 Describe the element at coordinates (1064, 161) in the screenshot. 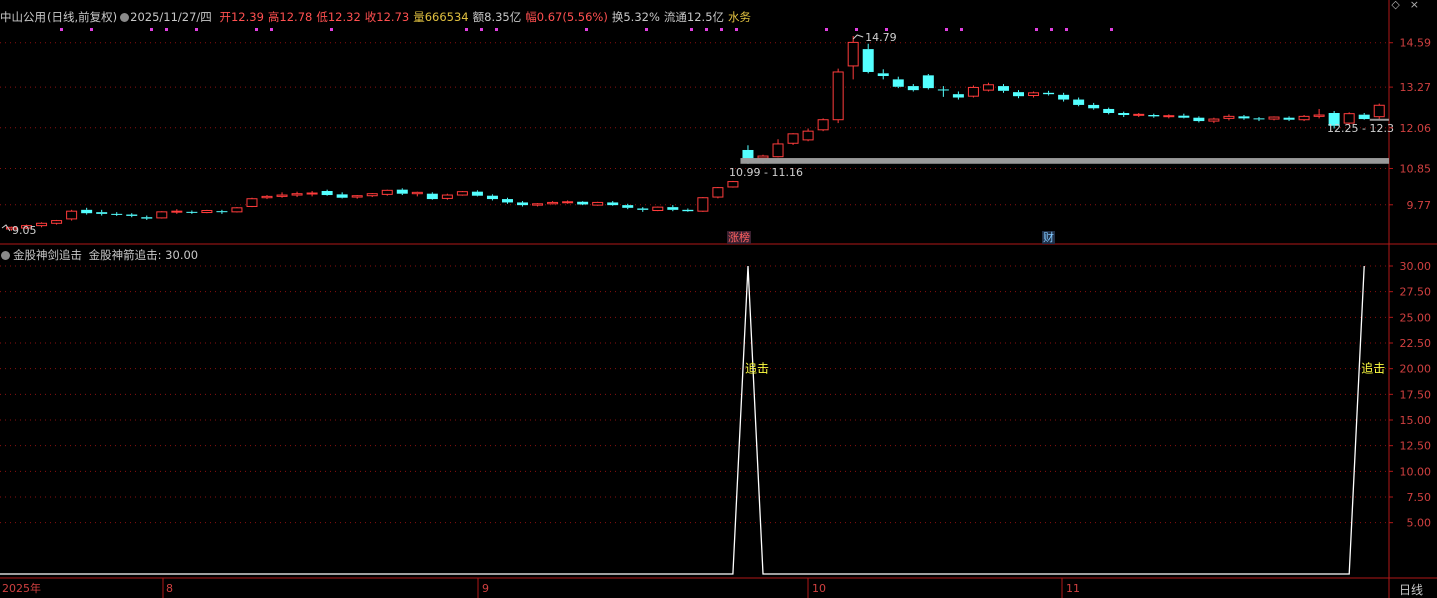

I see `support-band` at that location.